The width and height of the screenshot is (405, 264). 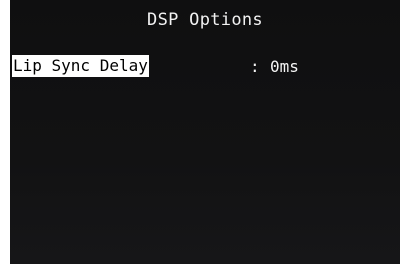 I want to click on menu-item-lip-sync-delay: Lip Sync Delay : 0ms, so click(x=202, y=66).